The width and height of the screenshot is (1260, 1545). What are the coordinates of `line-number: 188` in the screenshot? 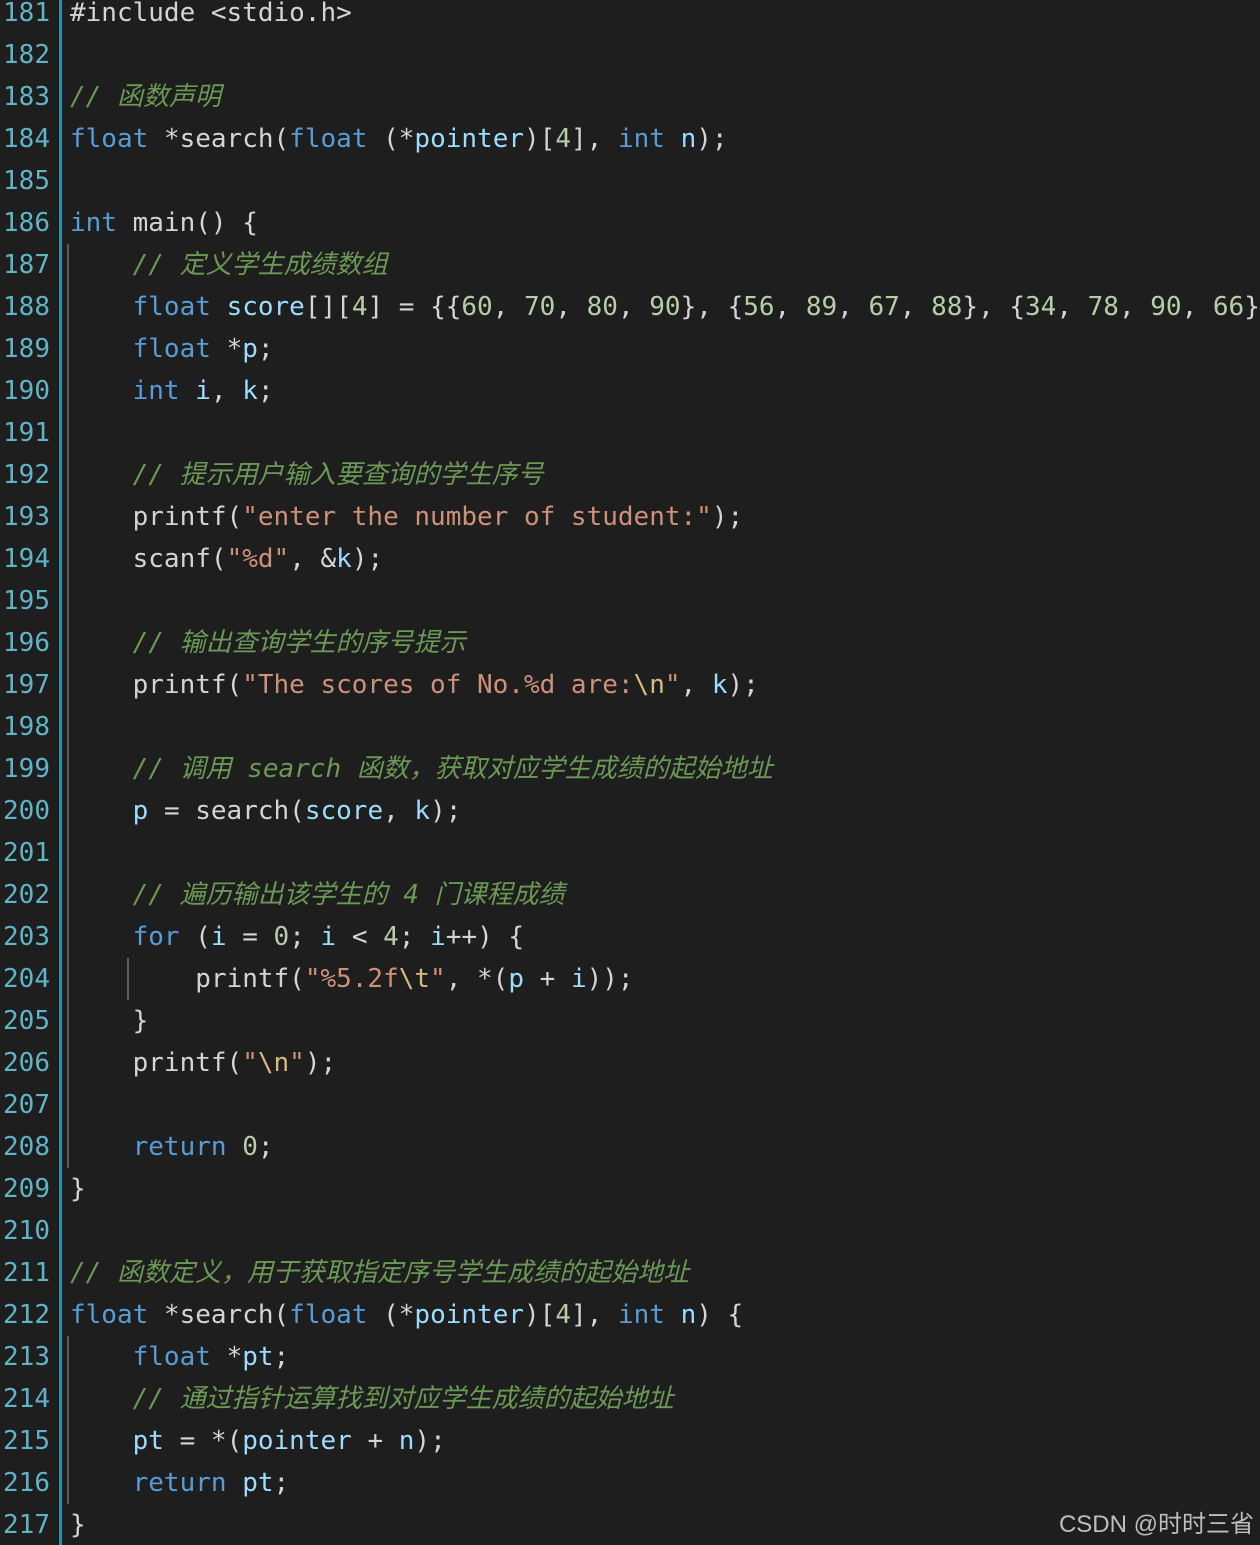 It's located at (26, 307).